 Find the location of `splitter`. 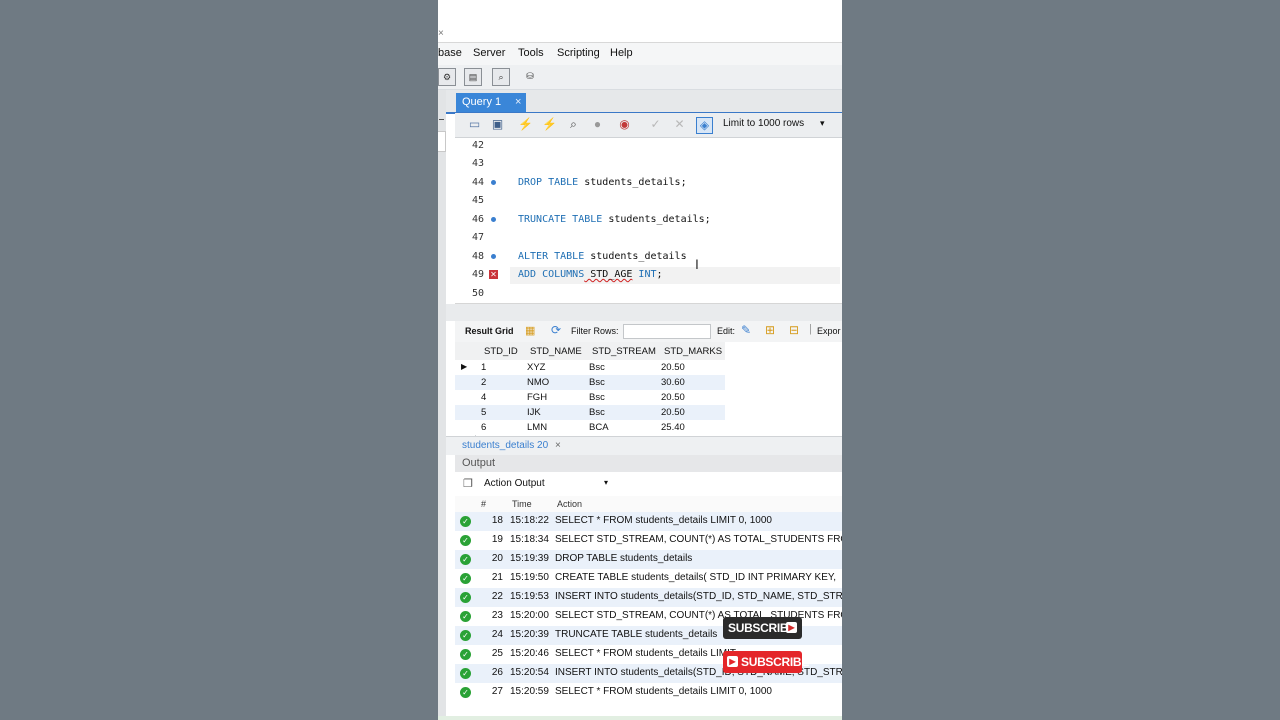

splitter is located at coordinates (644, 312).